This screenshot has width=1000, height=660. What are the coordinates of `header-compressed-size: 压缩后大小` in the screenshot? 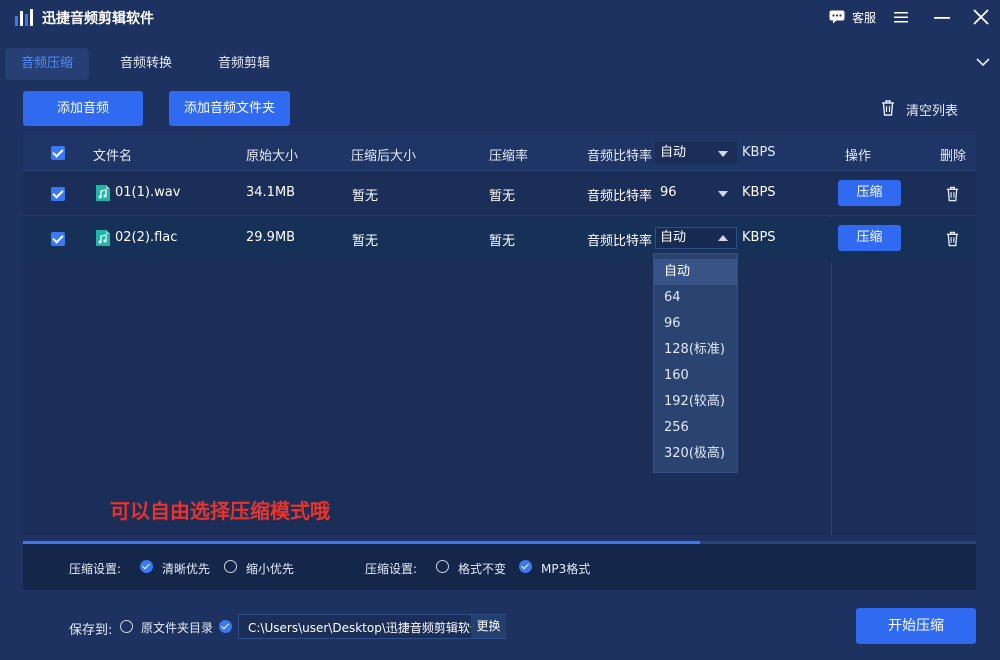 It's located at (384, 156).